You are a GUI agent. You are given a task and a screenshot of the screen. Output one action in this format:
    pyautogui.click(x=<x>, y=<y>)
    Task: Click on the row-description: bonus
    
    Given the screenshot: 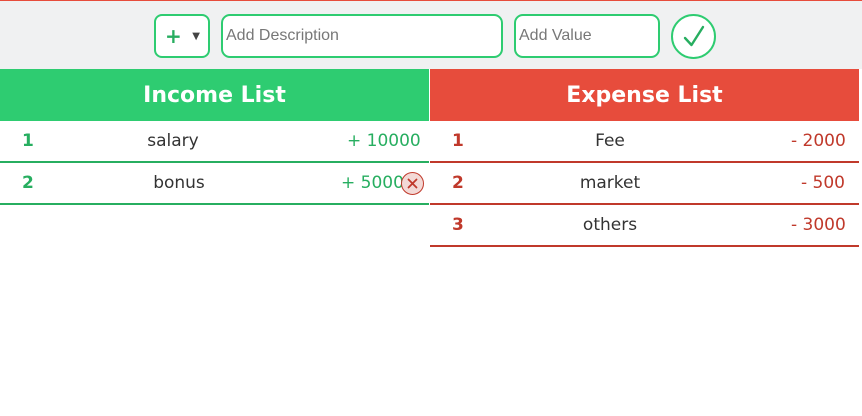 What is the action you would take?
    pyautogui.click(x=179, y=183)
    